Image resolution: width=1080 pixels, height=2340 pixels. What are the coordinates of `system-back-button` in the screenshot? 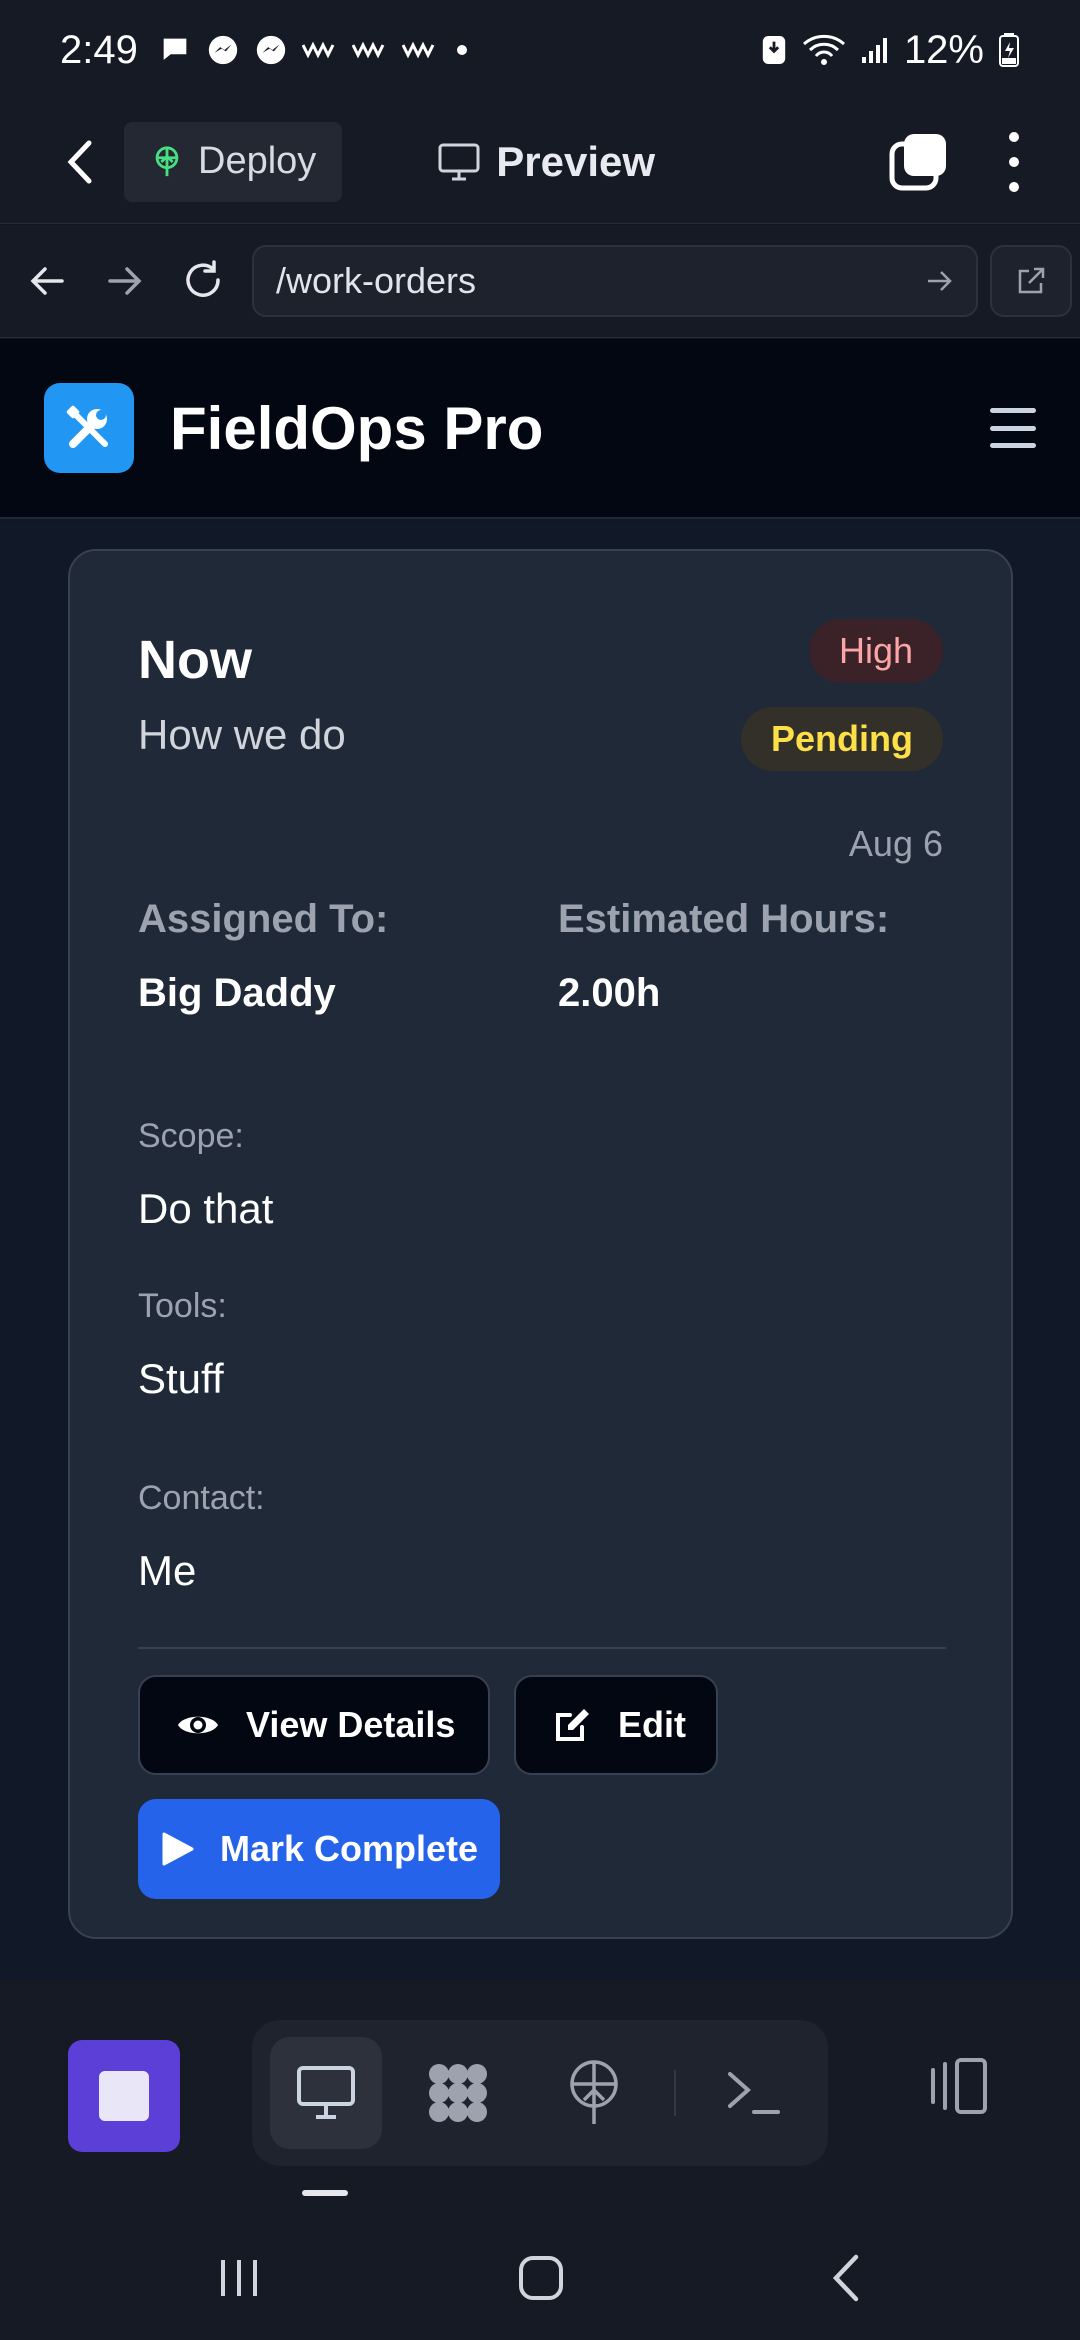 It's located at (845, 2278).